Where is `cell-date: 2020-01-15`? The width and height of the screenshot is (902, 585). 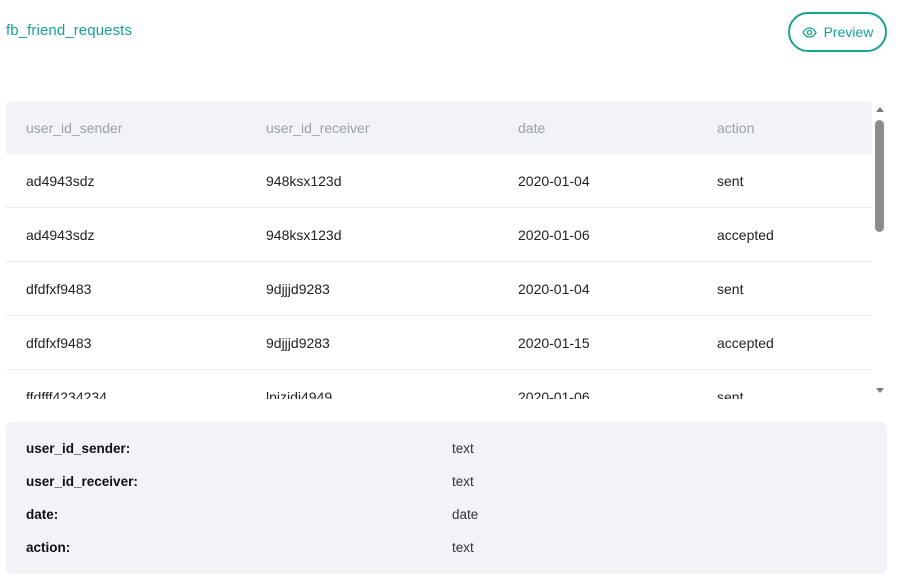
cell-date: 2020-01-15 is located at coordinates (554, 342).